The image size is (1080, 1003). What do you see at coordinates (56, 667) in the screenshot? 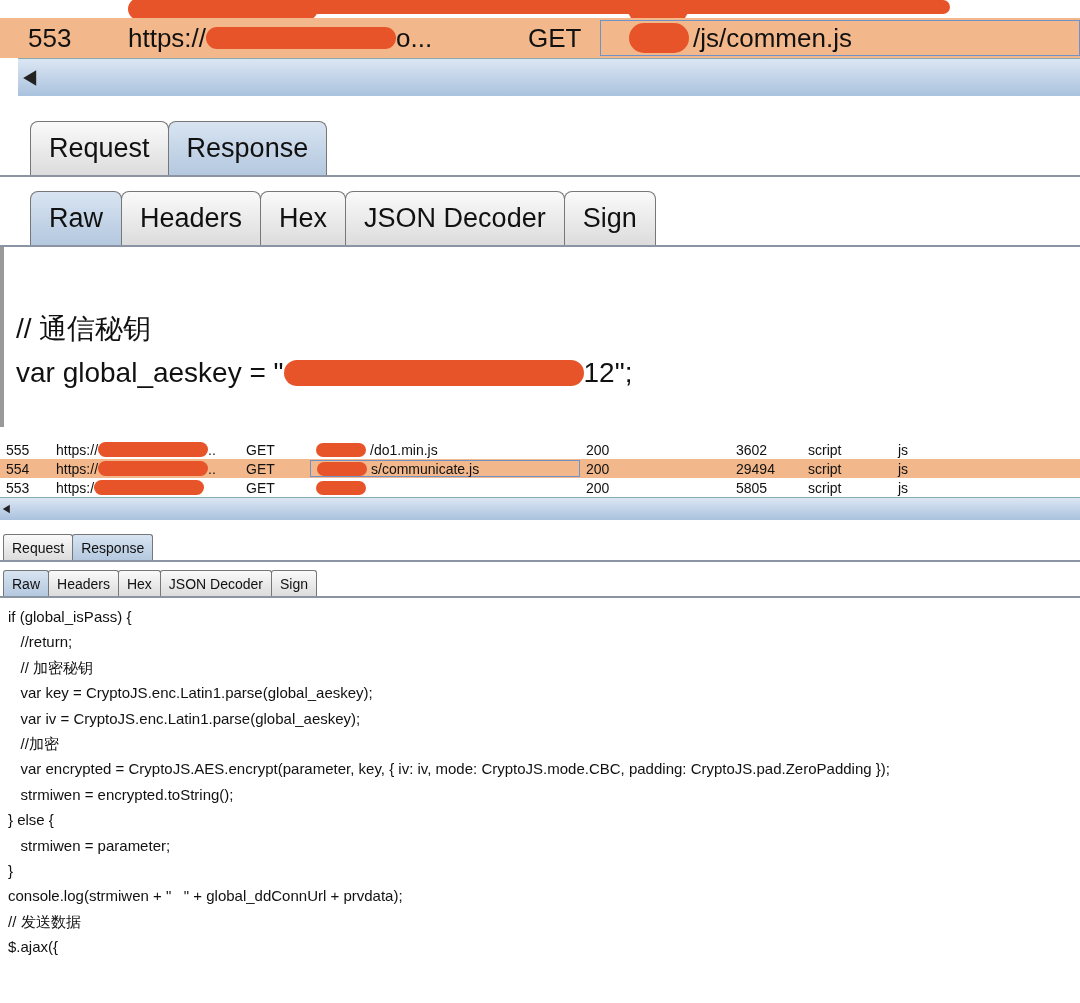
I see `code-line: // 加密秘钥` at bounding box center [56, 667].